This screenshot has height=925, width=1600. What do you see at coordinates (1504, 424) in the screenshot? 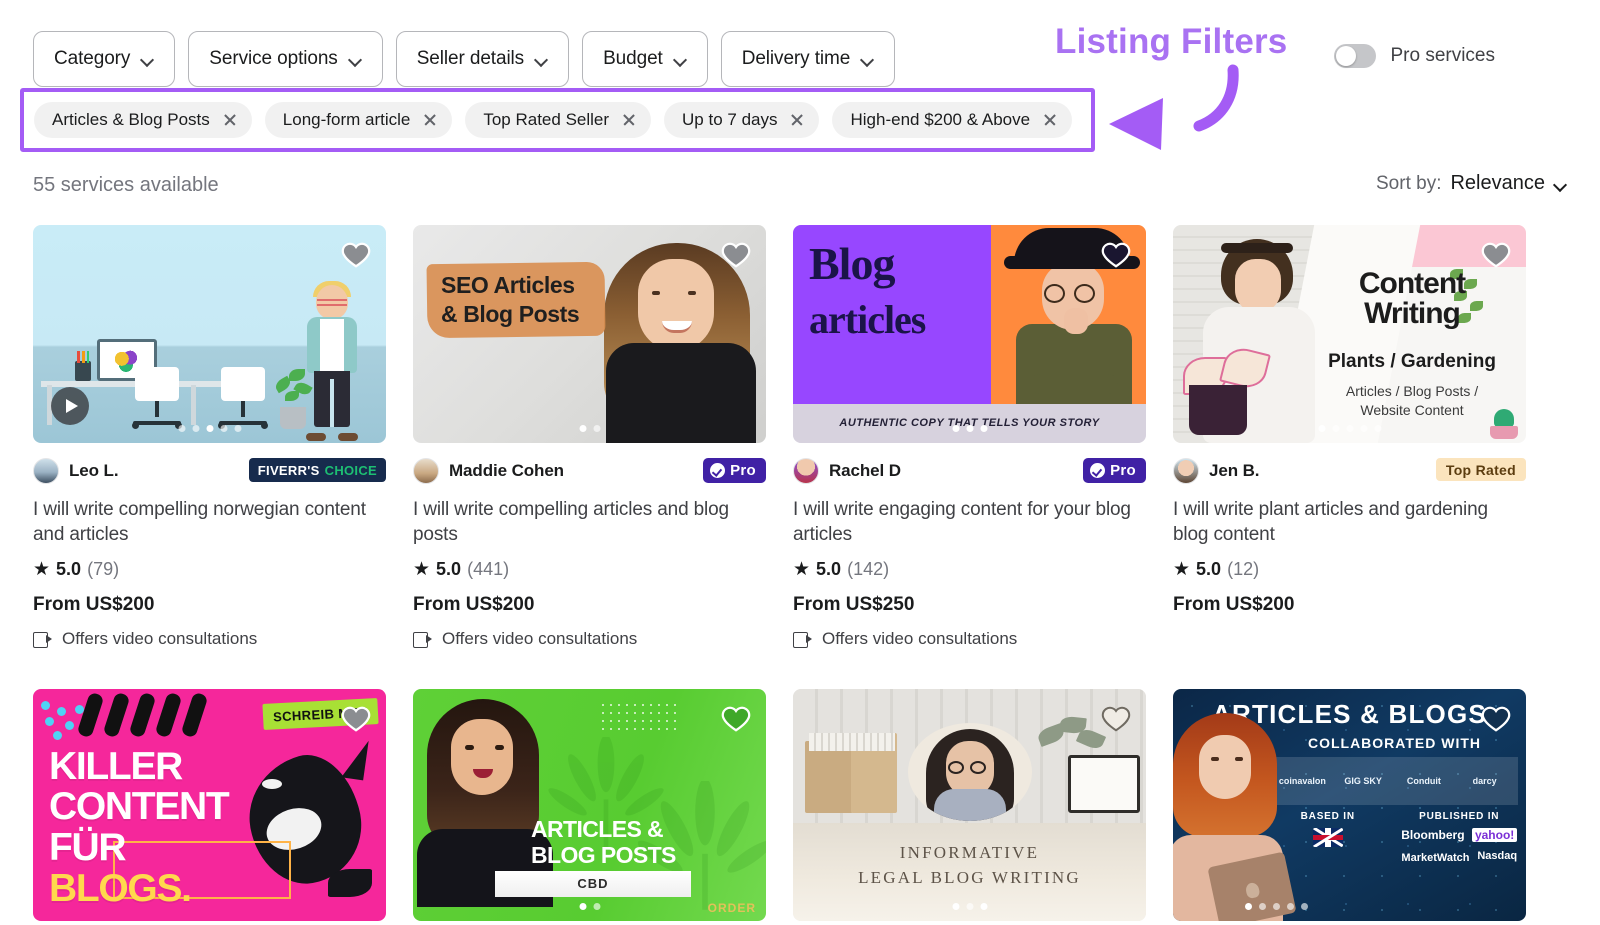
I see `cactus-illustration` at bounding box center [1504, 424].